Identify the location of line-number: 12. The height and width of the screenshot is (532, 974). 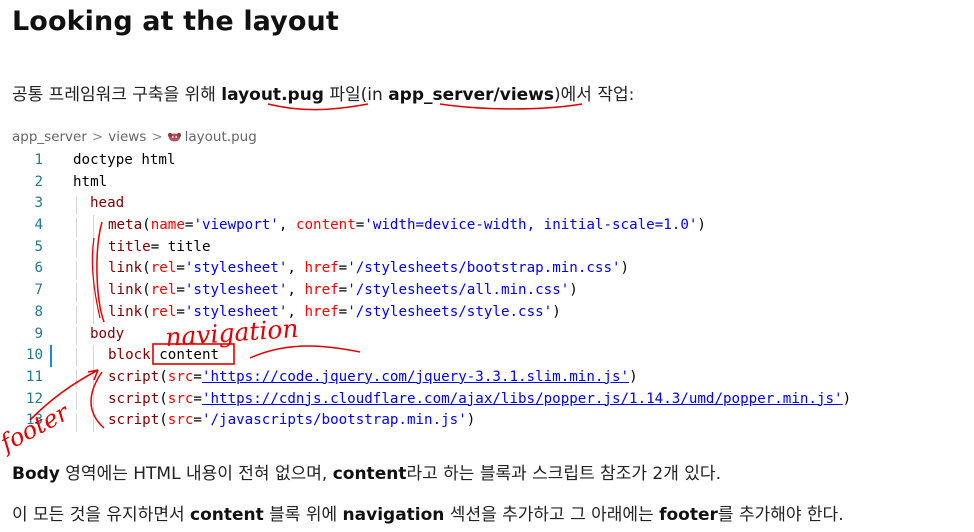
(34, 398).